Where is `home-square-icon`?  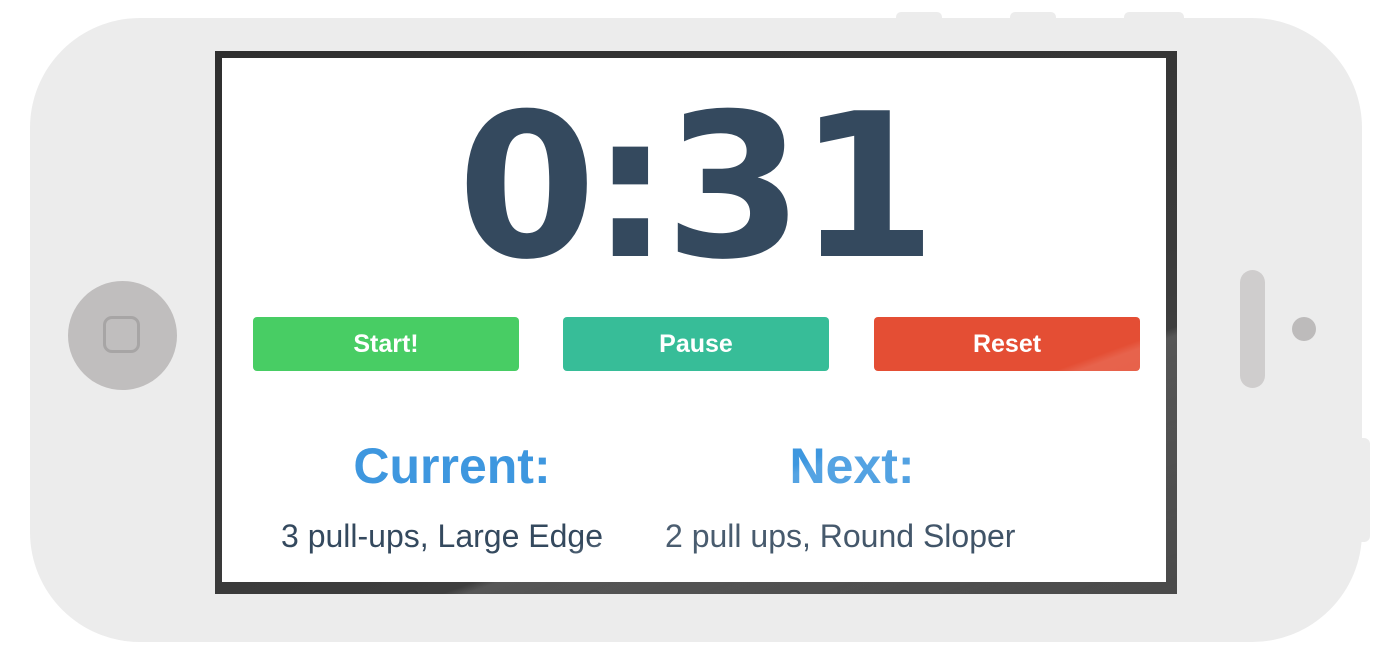 home-square-icon is located at coordinates (121, 334).